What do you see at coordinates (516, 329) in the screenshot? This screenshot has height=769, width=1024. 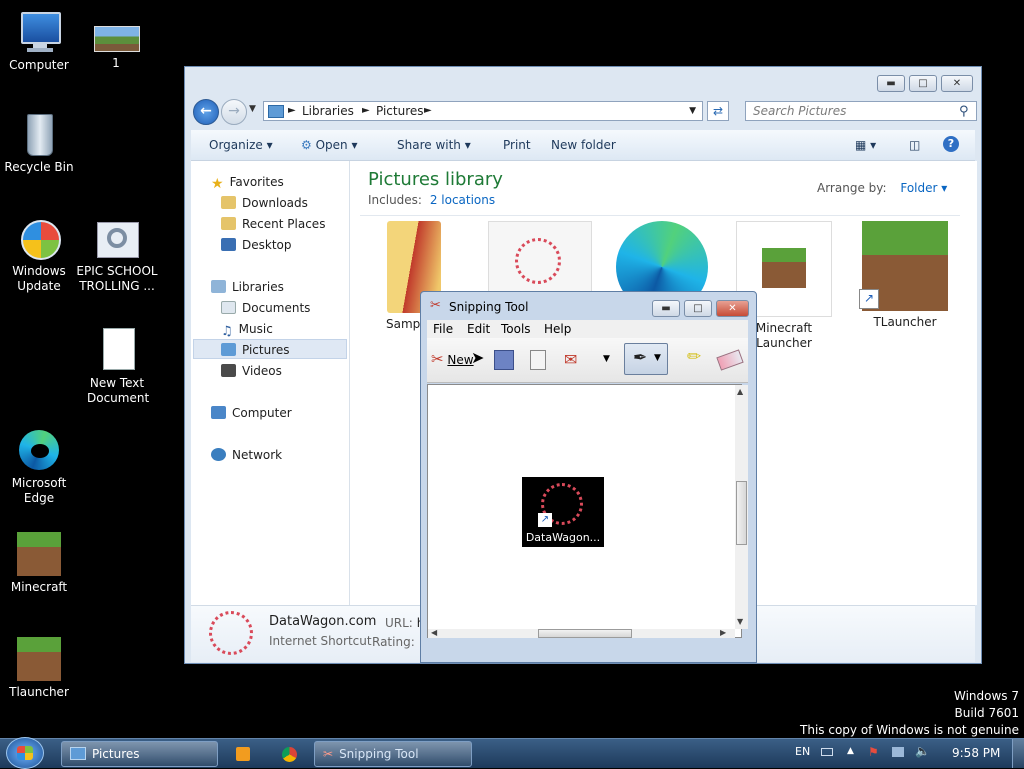 I see `menu-tools: Tools` at bounding box center [516, 329].